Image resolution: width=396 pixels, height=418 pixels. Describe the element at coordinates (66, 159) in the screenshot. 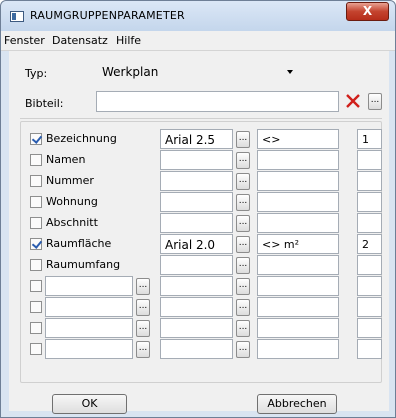

I see `row-label: Namen` at that location.